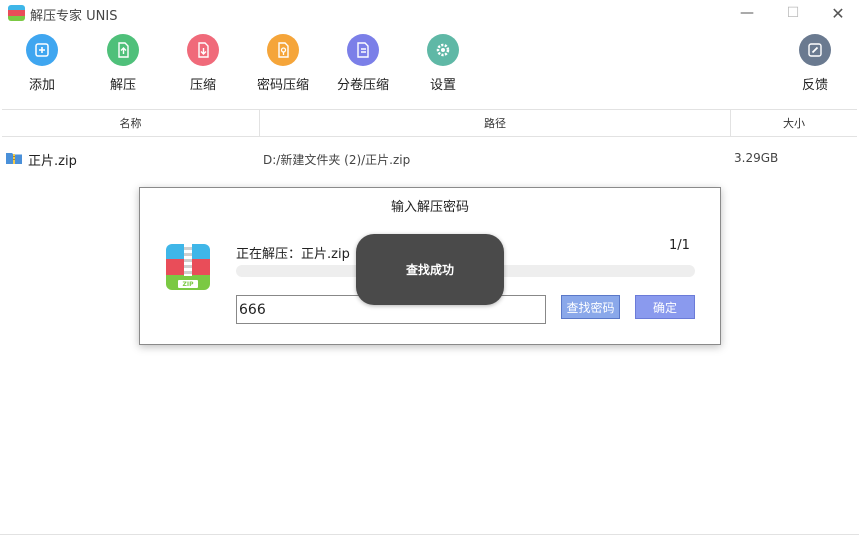 The width and height of the screenshot is (859, 560). What do you see at coordinates (122, 85) in the screenshot?
I see `extract-label: 解压` at bounding box center [122, 85].